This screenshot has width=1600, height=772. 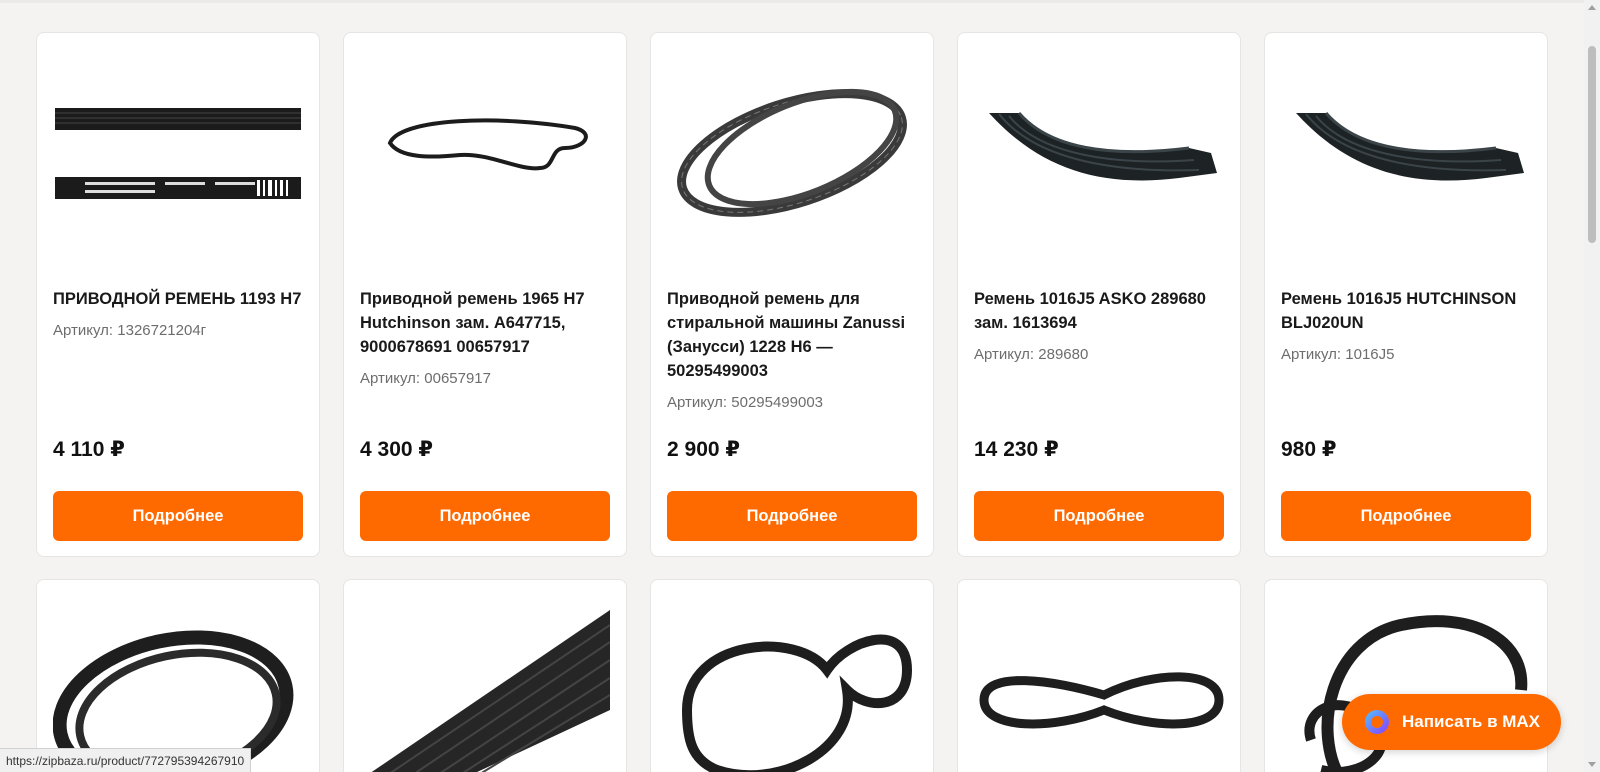 I want to click on product-sku: Артикул: 00657917, so click(x=425, y=378).